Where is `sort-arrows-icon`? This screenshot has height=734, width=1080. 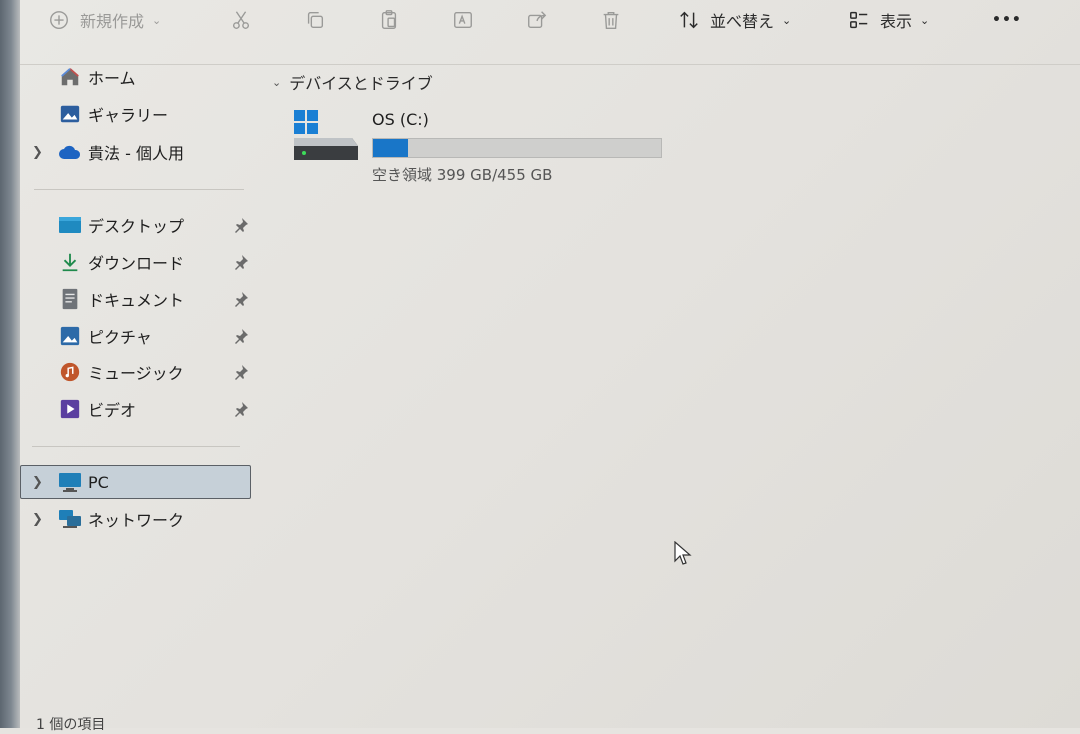
sort-arrows-icon is located at coordinates (689, 20).